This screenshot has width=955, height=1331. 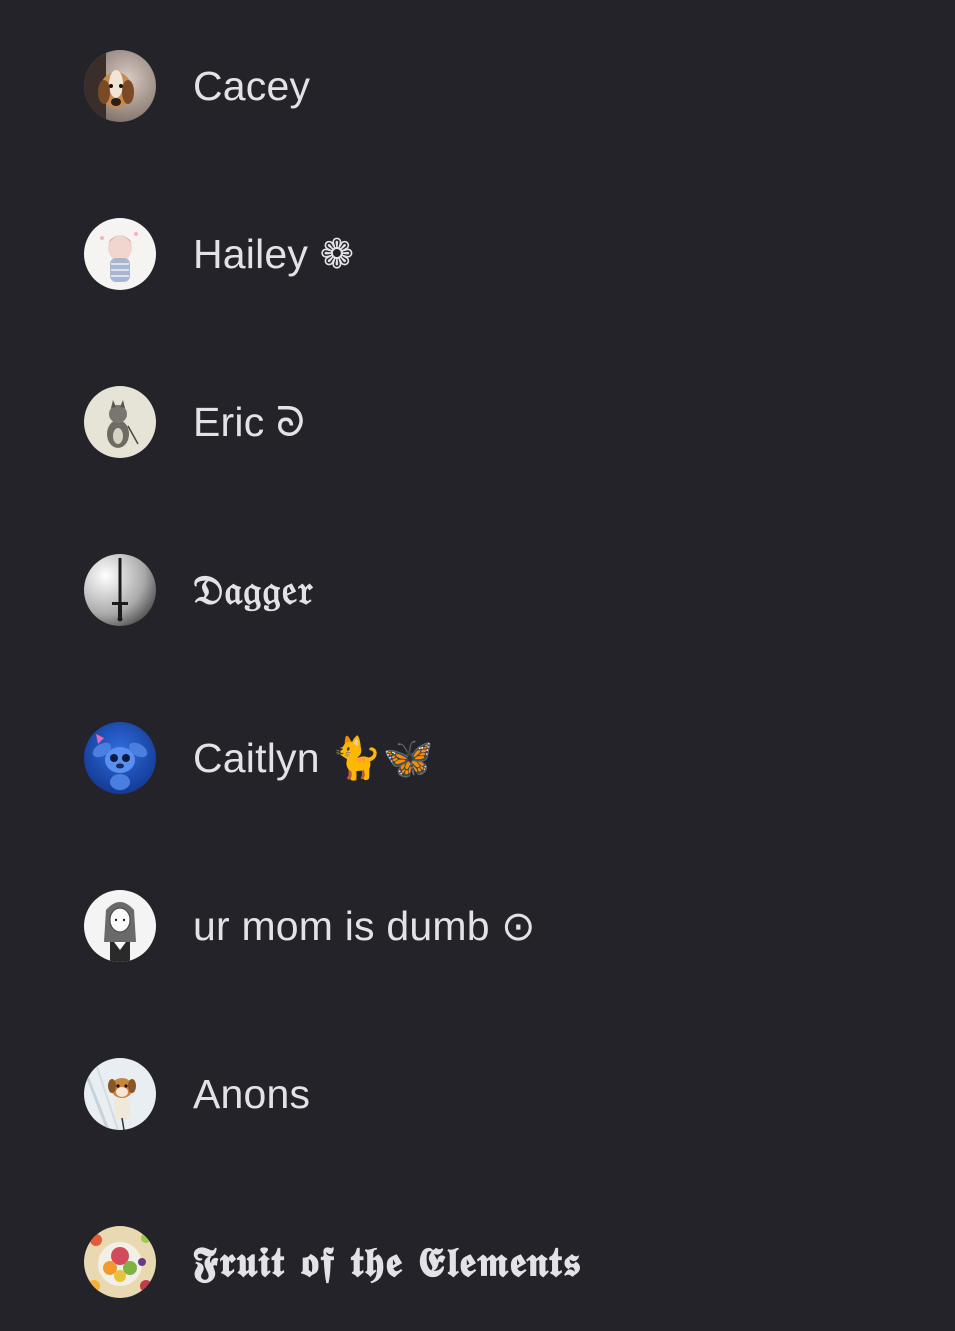 What do you see at coordinates (253, 590) in the screenshot?
I see `contact-name: 𝔇𝔞𝔤𝔤𝔢𝔯` at bounding box center [253, 590].